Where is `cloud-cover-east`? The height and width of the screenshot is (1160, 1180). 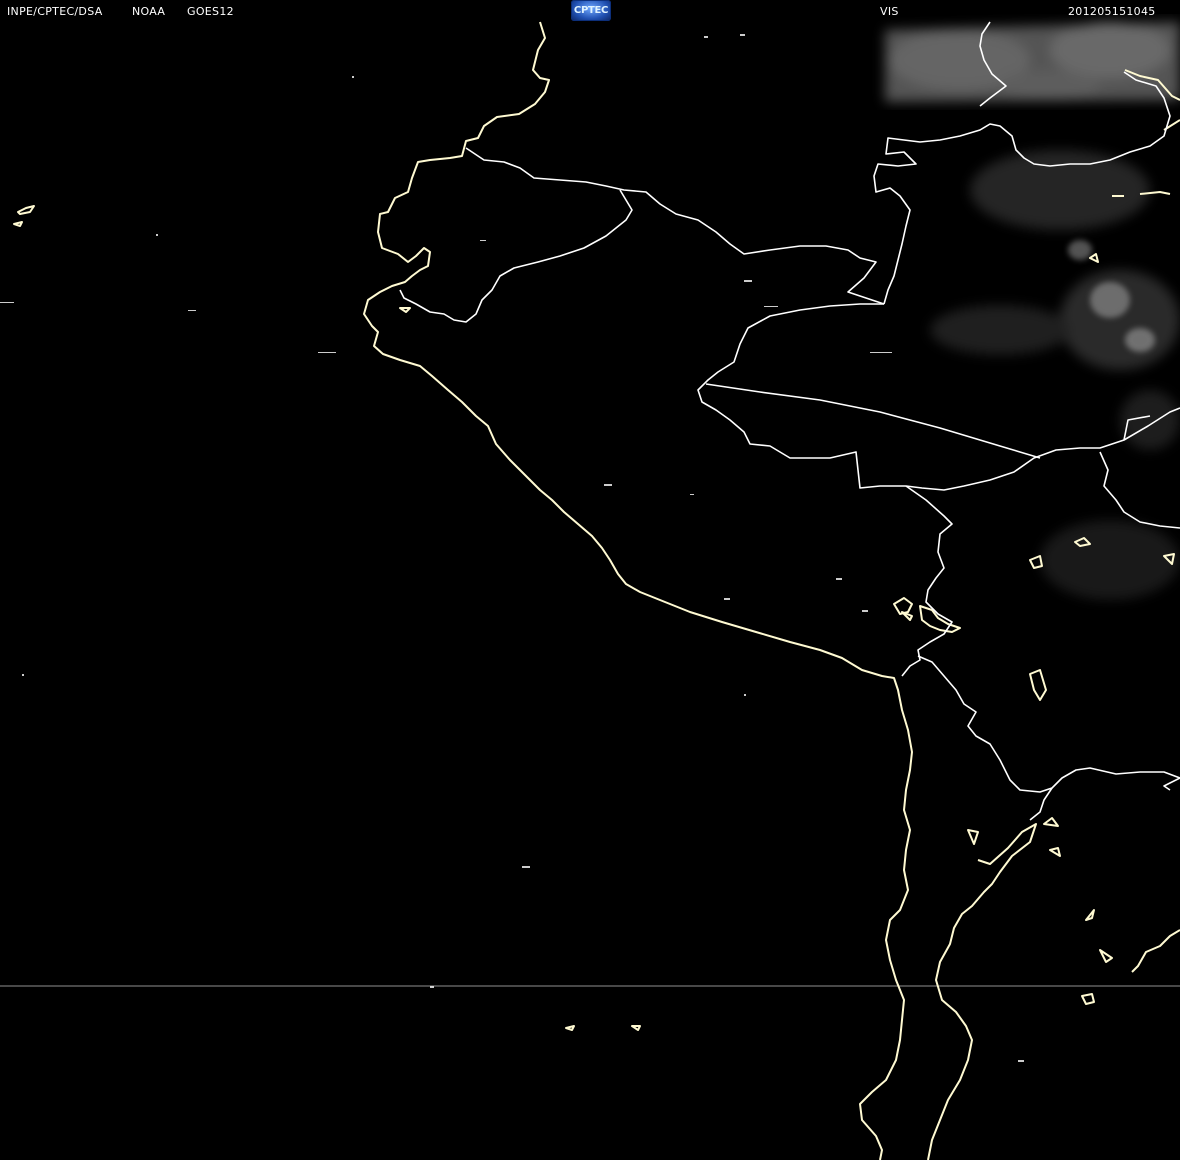 cloud-cover-east is located at coordinates (1055, 375).